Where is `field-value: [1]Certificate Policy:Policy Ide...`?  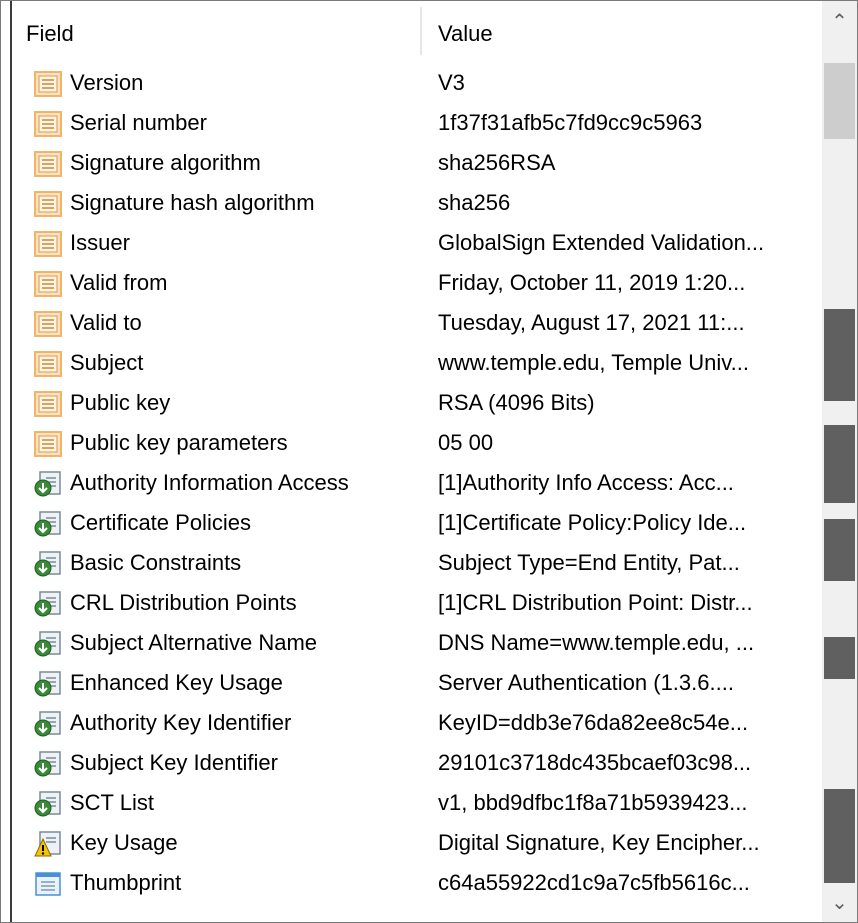 field-value: [1]Certificate Policy:Policy Ide... is located at coordinates (592, 522).